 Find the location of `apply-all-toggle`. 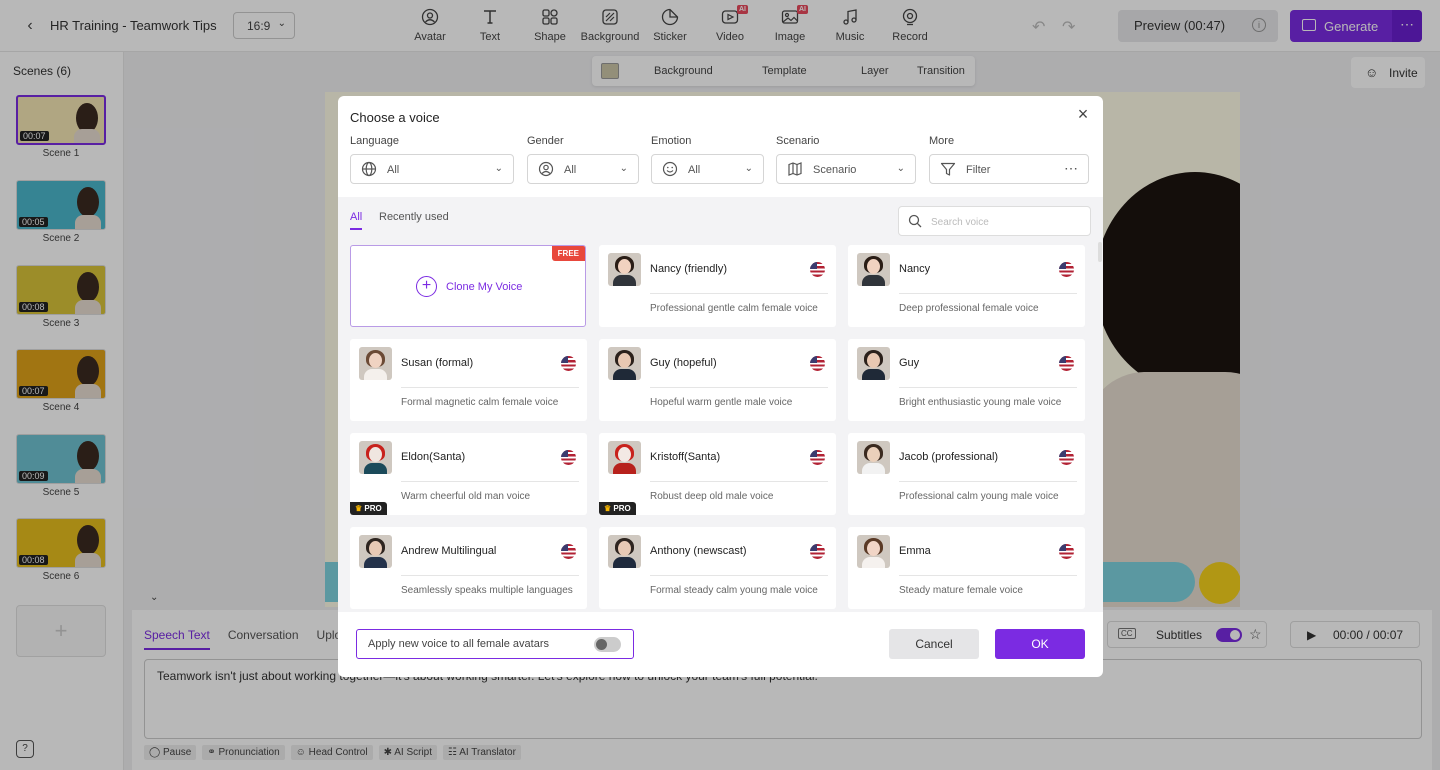

apply-all-toggle is located at coordinates (607, 644).